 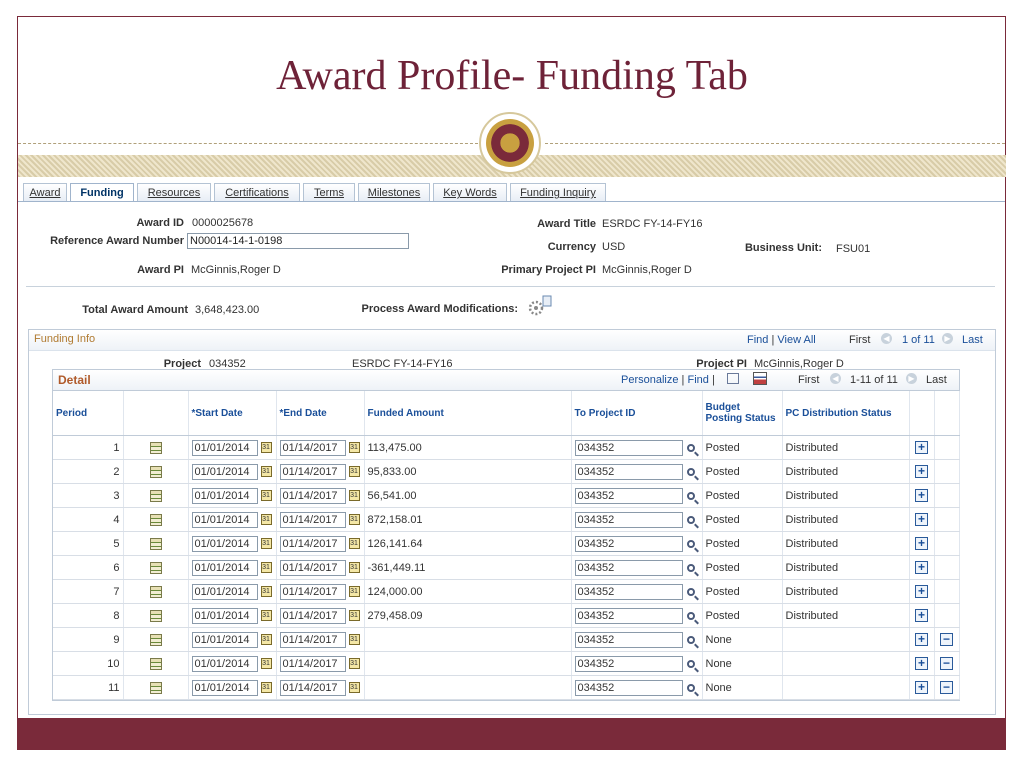 What do you see at coordinates (45, 192) in the screenshot?
I see `tab-award: Award` at bounding box center [45, 192].